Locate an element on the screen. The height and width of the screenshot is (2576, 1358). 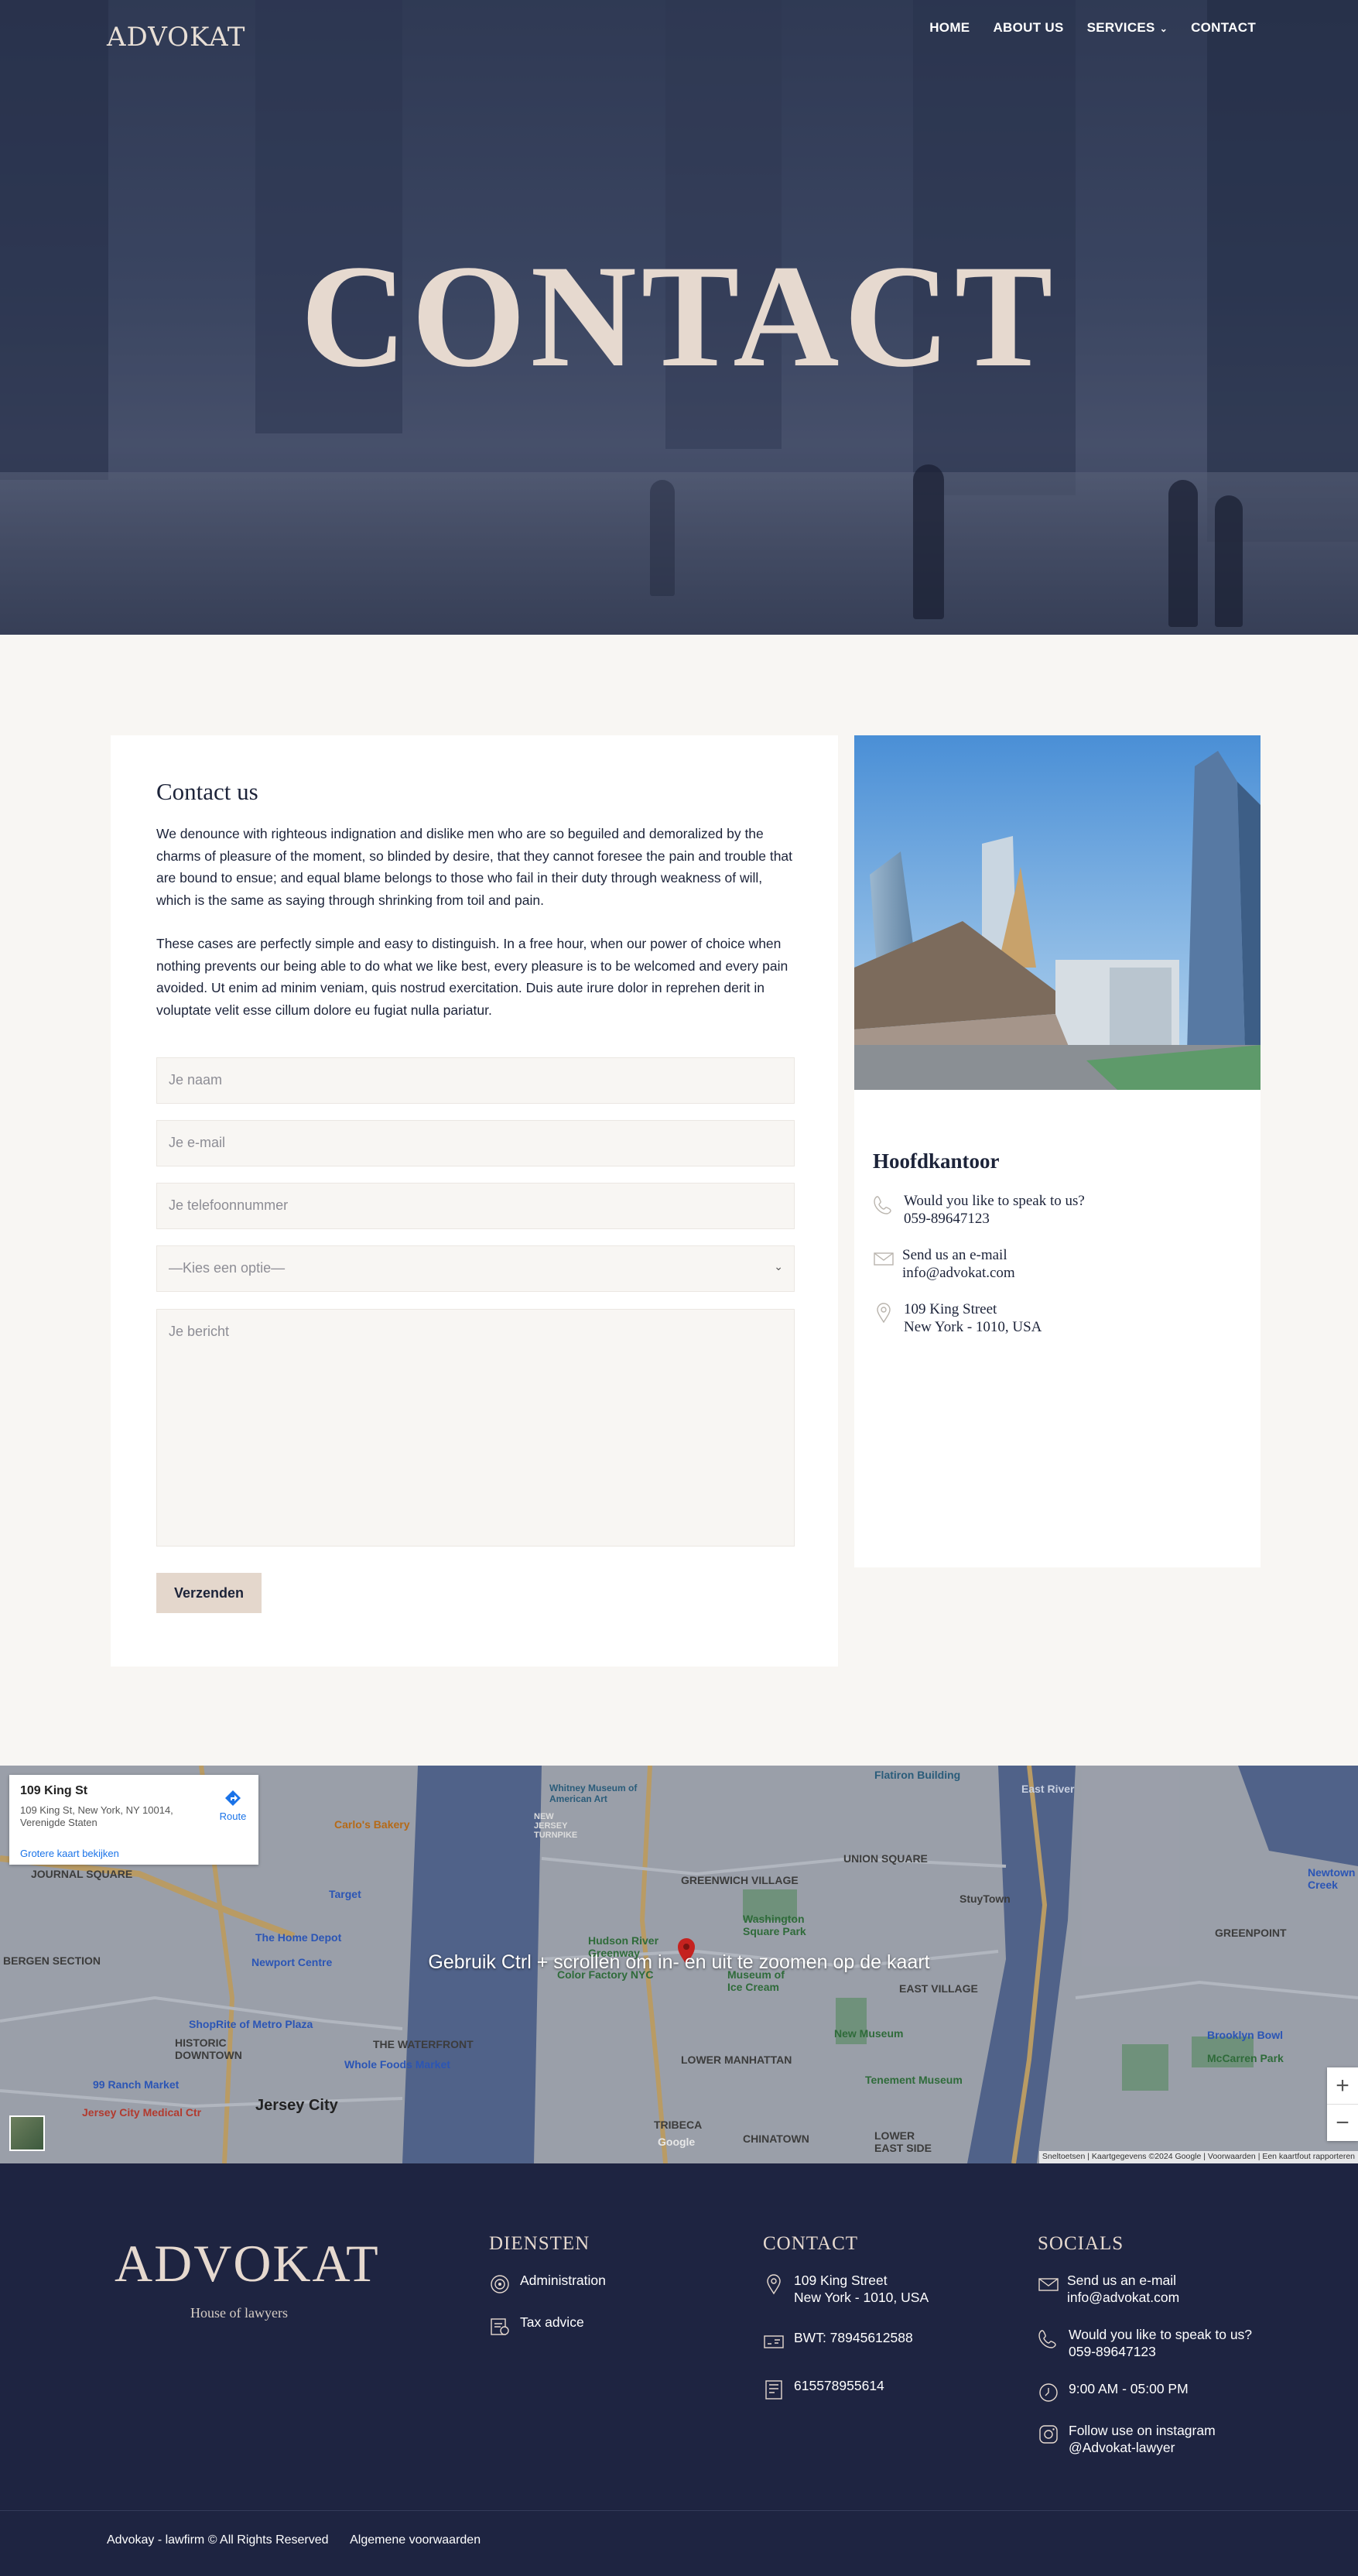
contact-heading: Contact us is located at coordinates (207, 791).